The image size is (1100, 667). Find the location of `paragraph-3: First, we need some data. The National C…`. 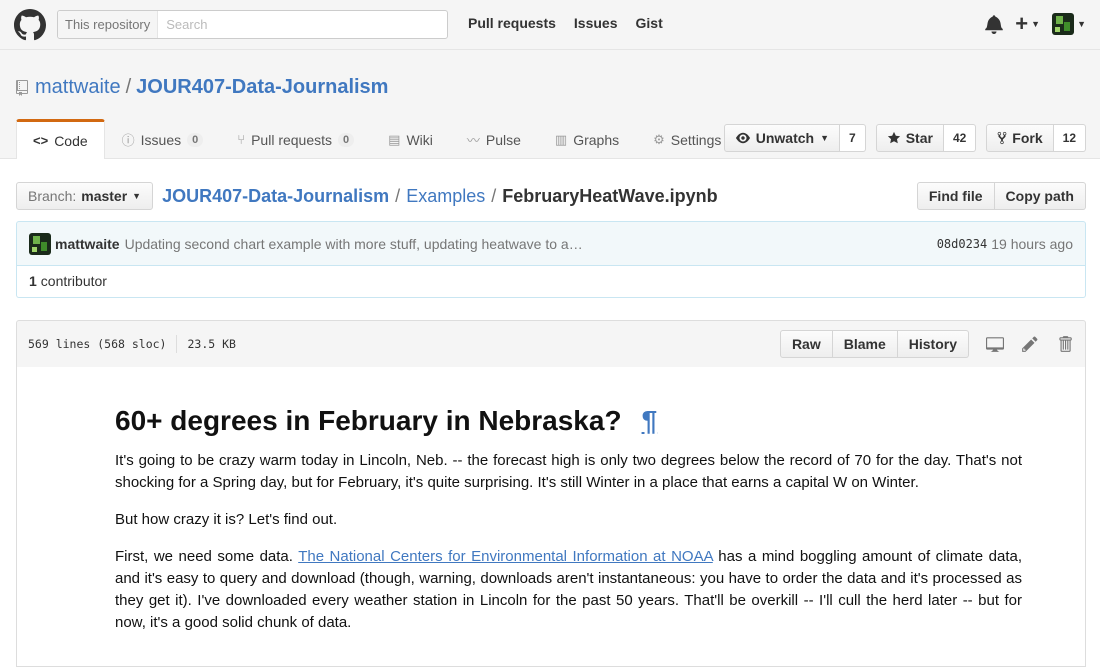

paragraph-3: First, we need some data. The National C… is located at coordinates (568, 590).